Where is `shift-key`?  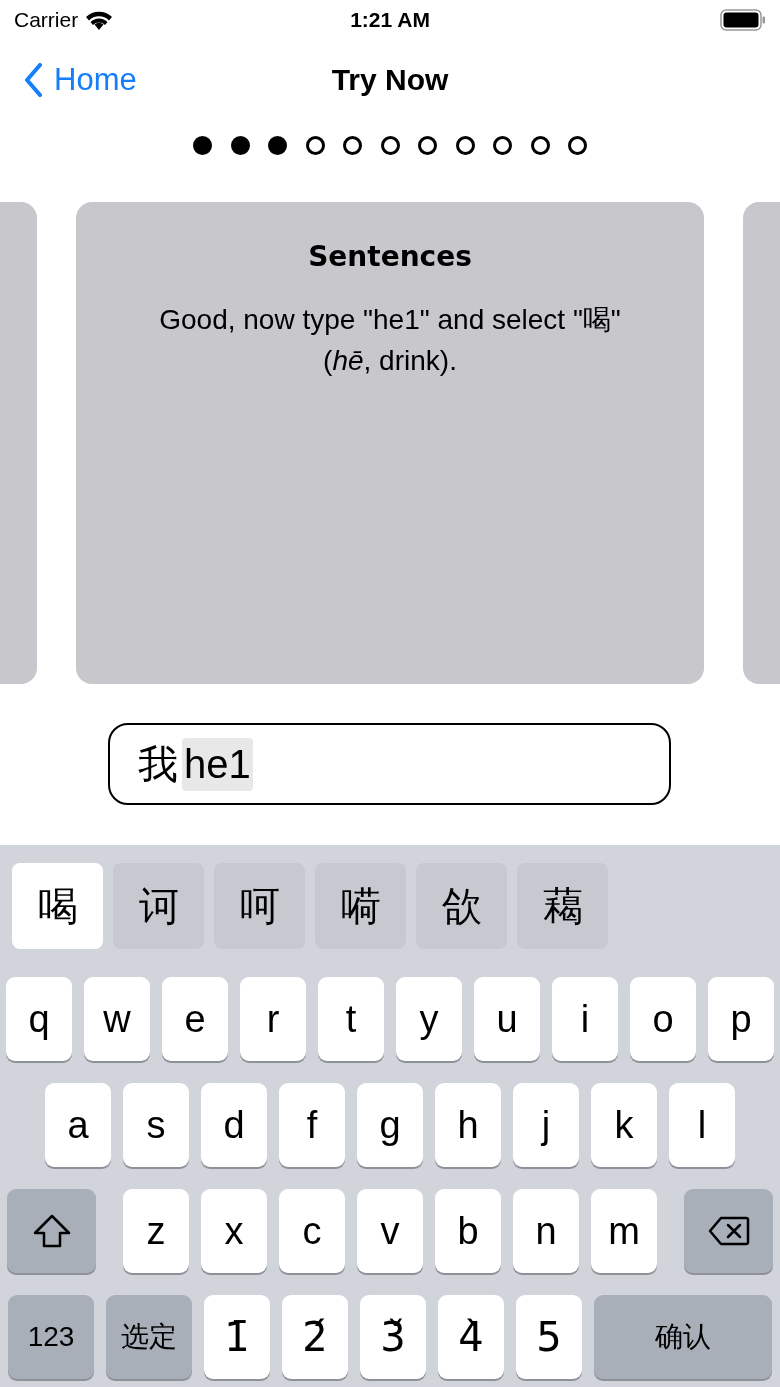 shift-key is located at coordinates (51, 1231).